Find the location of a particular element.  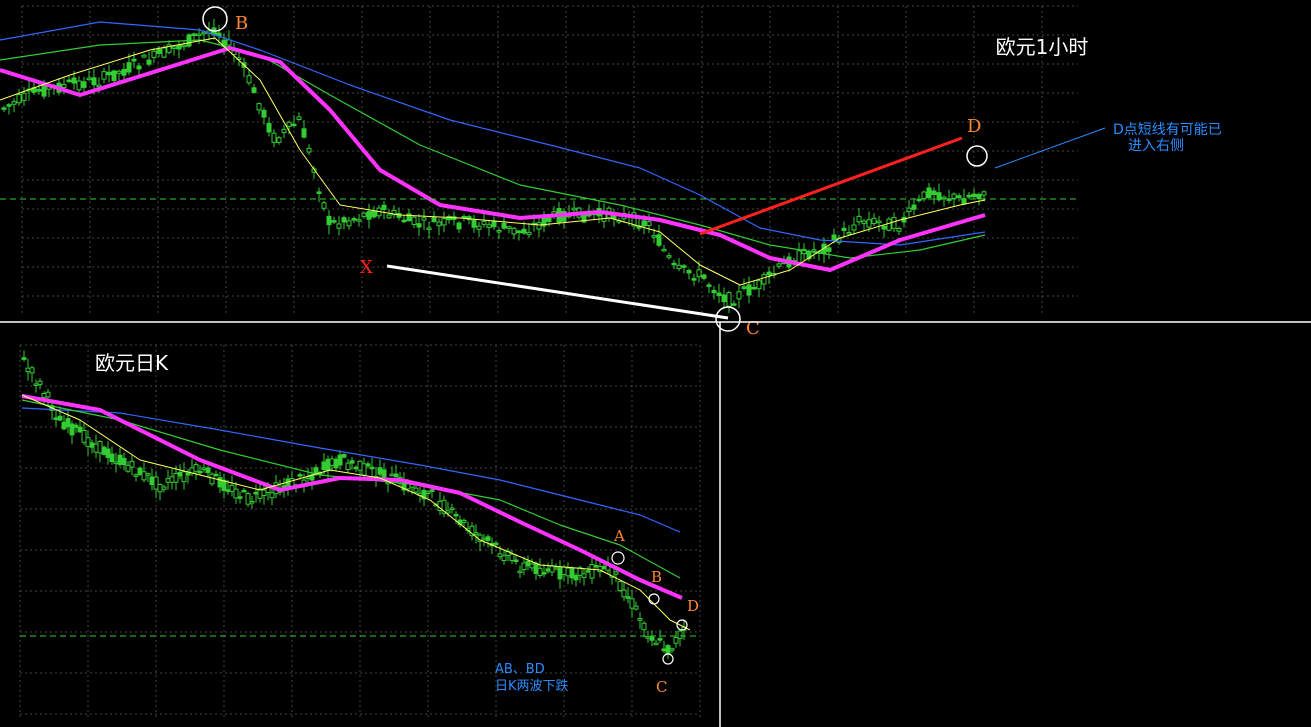

top-point-b-label: B is located at coordinates (241, 23).